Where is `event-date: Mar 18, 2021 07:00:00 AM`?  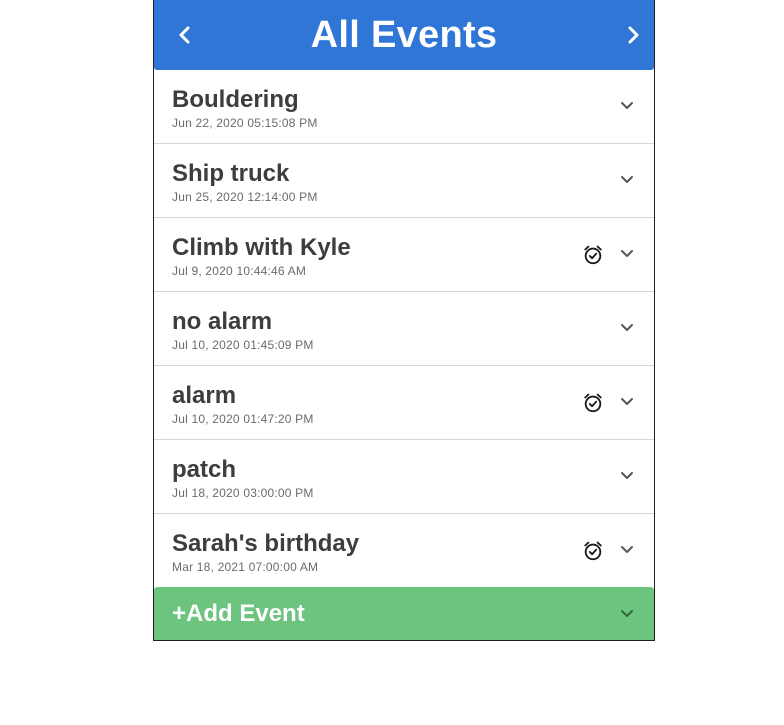
event-date: Mar 18, 2021 07:00:00 AM is located at coordinates (245, 567).